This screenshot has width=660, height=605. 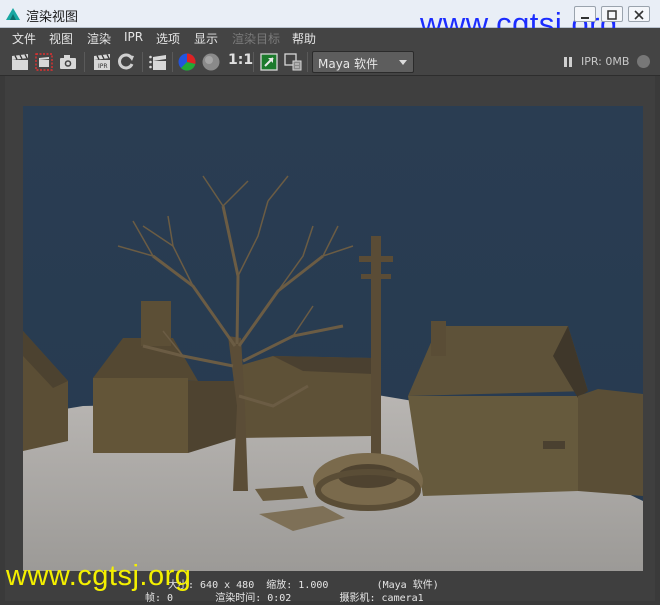 I want to click on maximize-icon, so click(x=612, y=15).